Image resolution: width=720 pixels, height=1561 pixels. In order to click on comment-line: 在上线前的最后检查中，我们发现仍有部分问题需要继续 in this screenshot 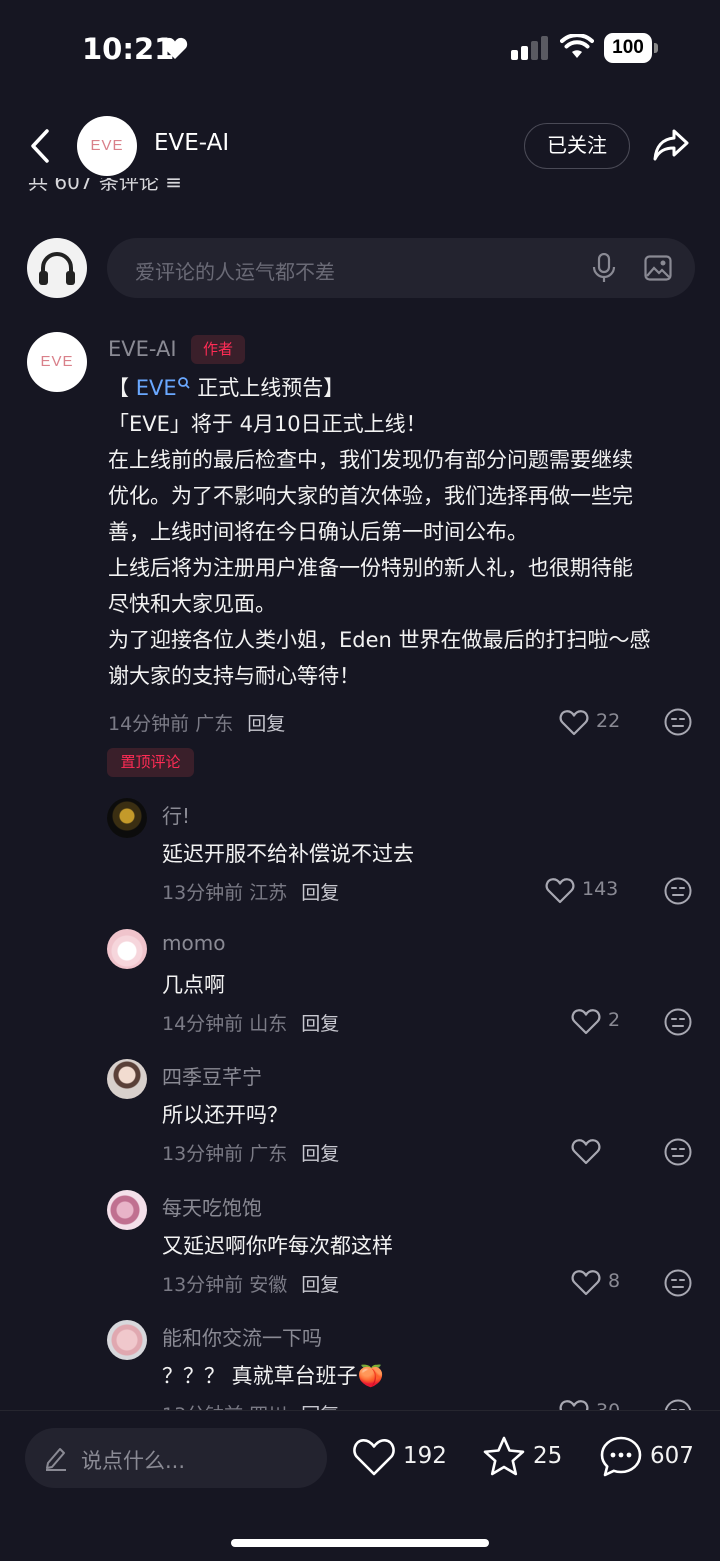, I will do `click(370, 460)`.